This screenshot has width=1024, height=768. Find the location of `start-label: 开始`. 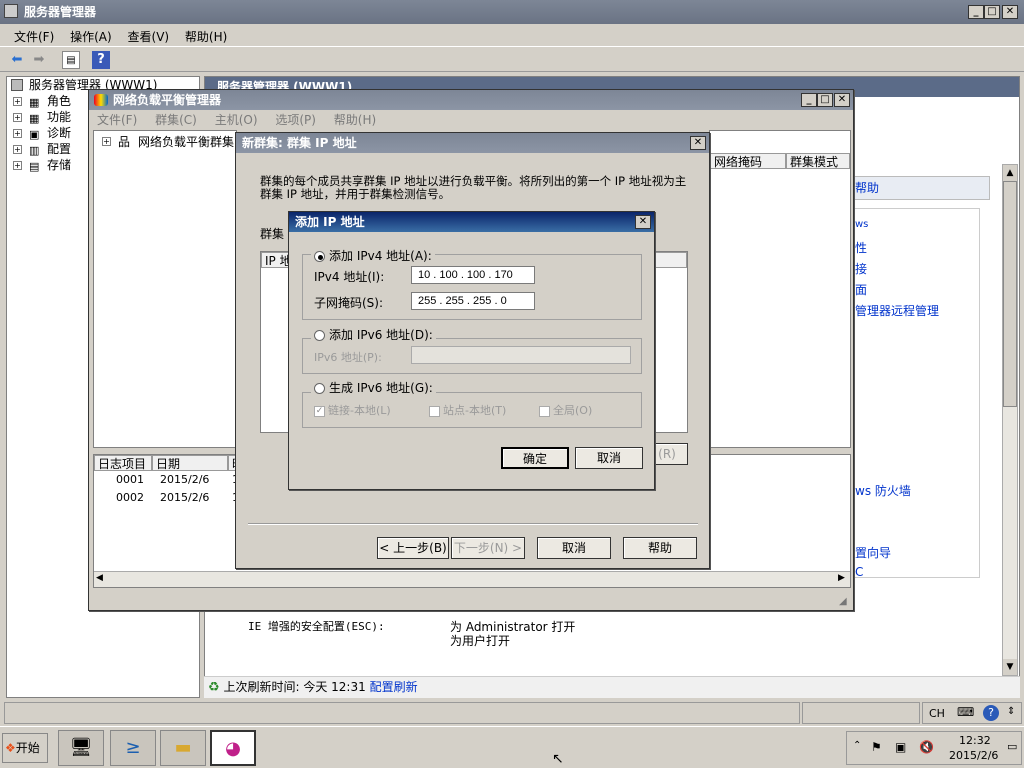

start-label: 开始 is located at coordinates (27, 748).